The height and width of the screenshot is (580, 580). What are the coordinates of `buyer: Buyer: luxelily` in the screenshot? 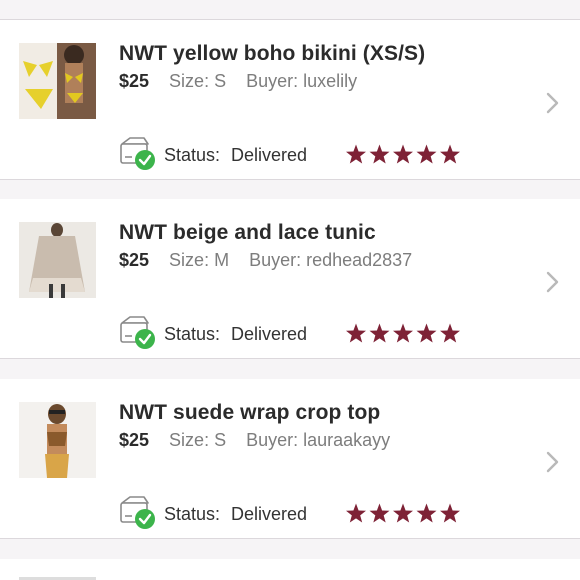 It's located at (302, 81).